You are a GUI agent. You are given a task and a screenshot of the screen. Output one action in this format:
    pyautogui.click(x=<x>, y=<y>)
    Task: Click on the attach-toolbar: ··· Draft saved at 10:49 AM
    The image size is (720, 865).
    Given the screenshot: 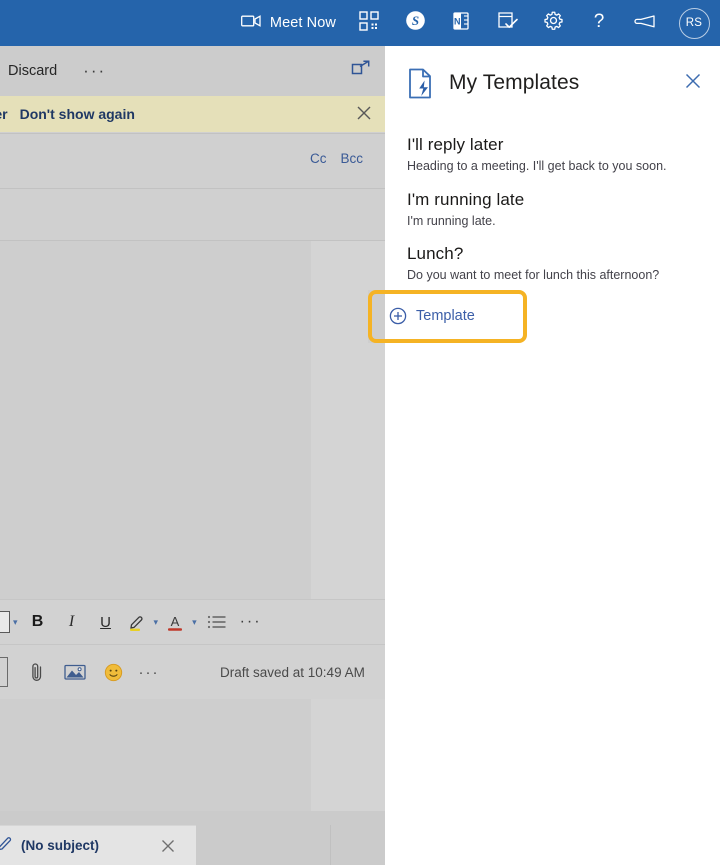 What is the action you would take?
    pyautogui.click(x=192, y=671)
    